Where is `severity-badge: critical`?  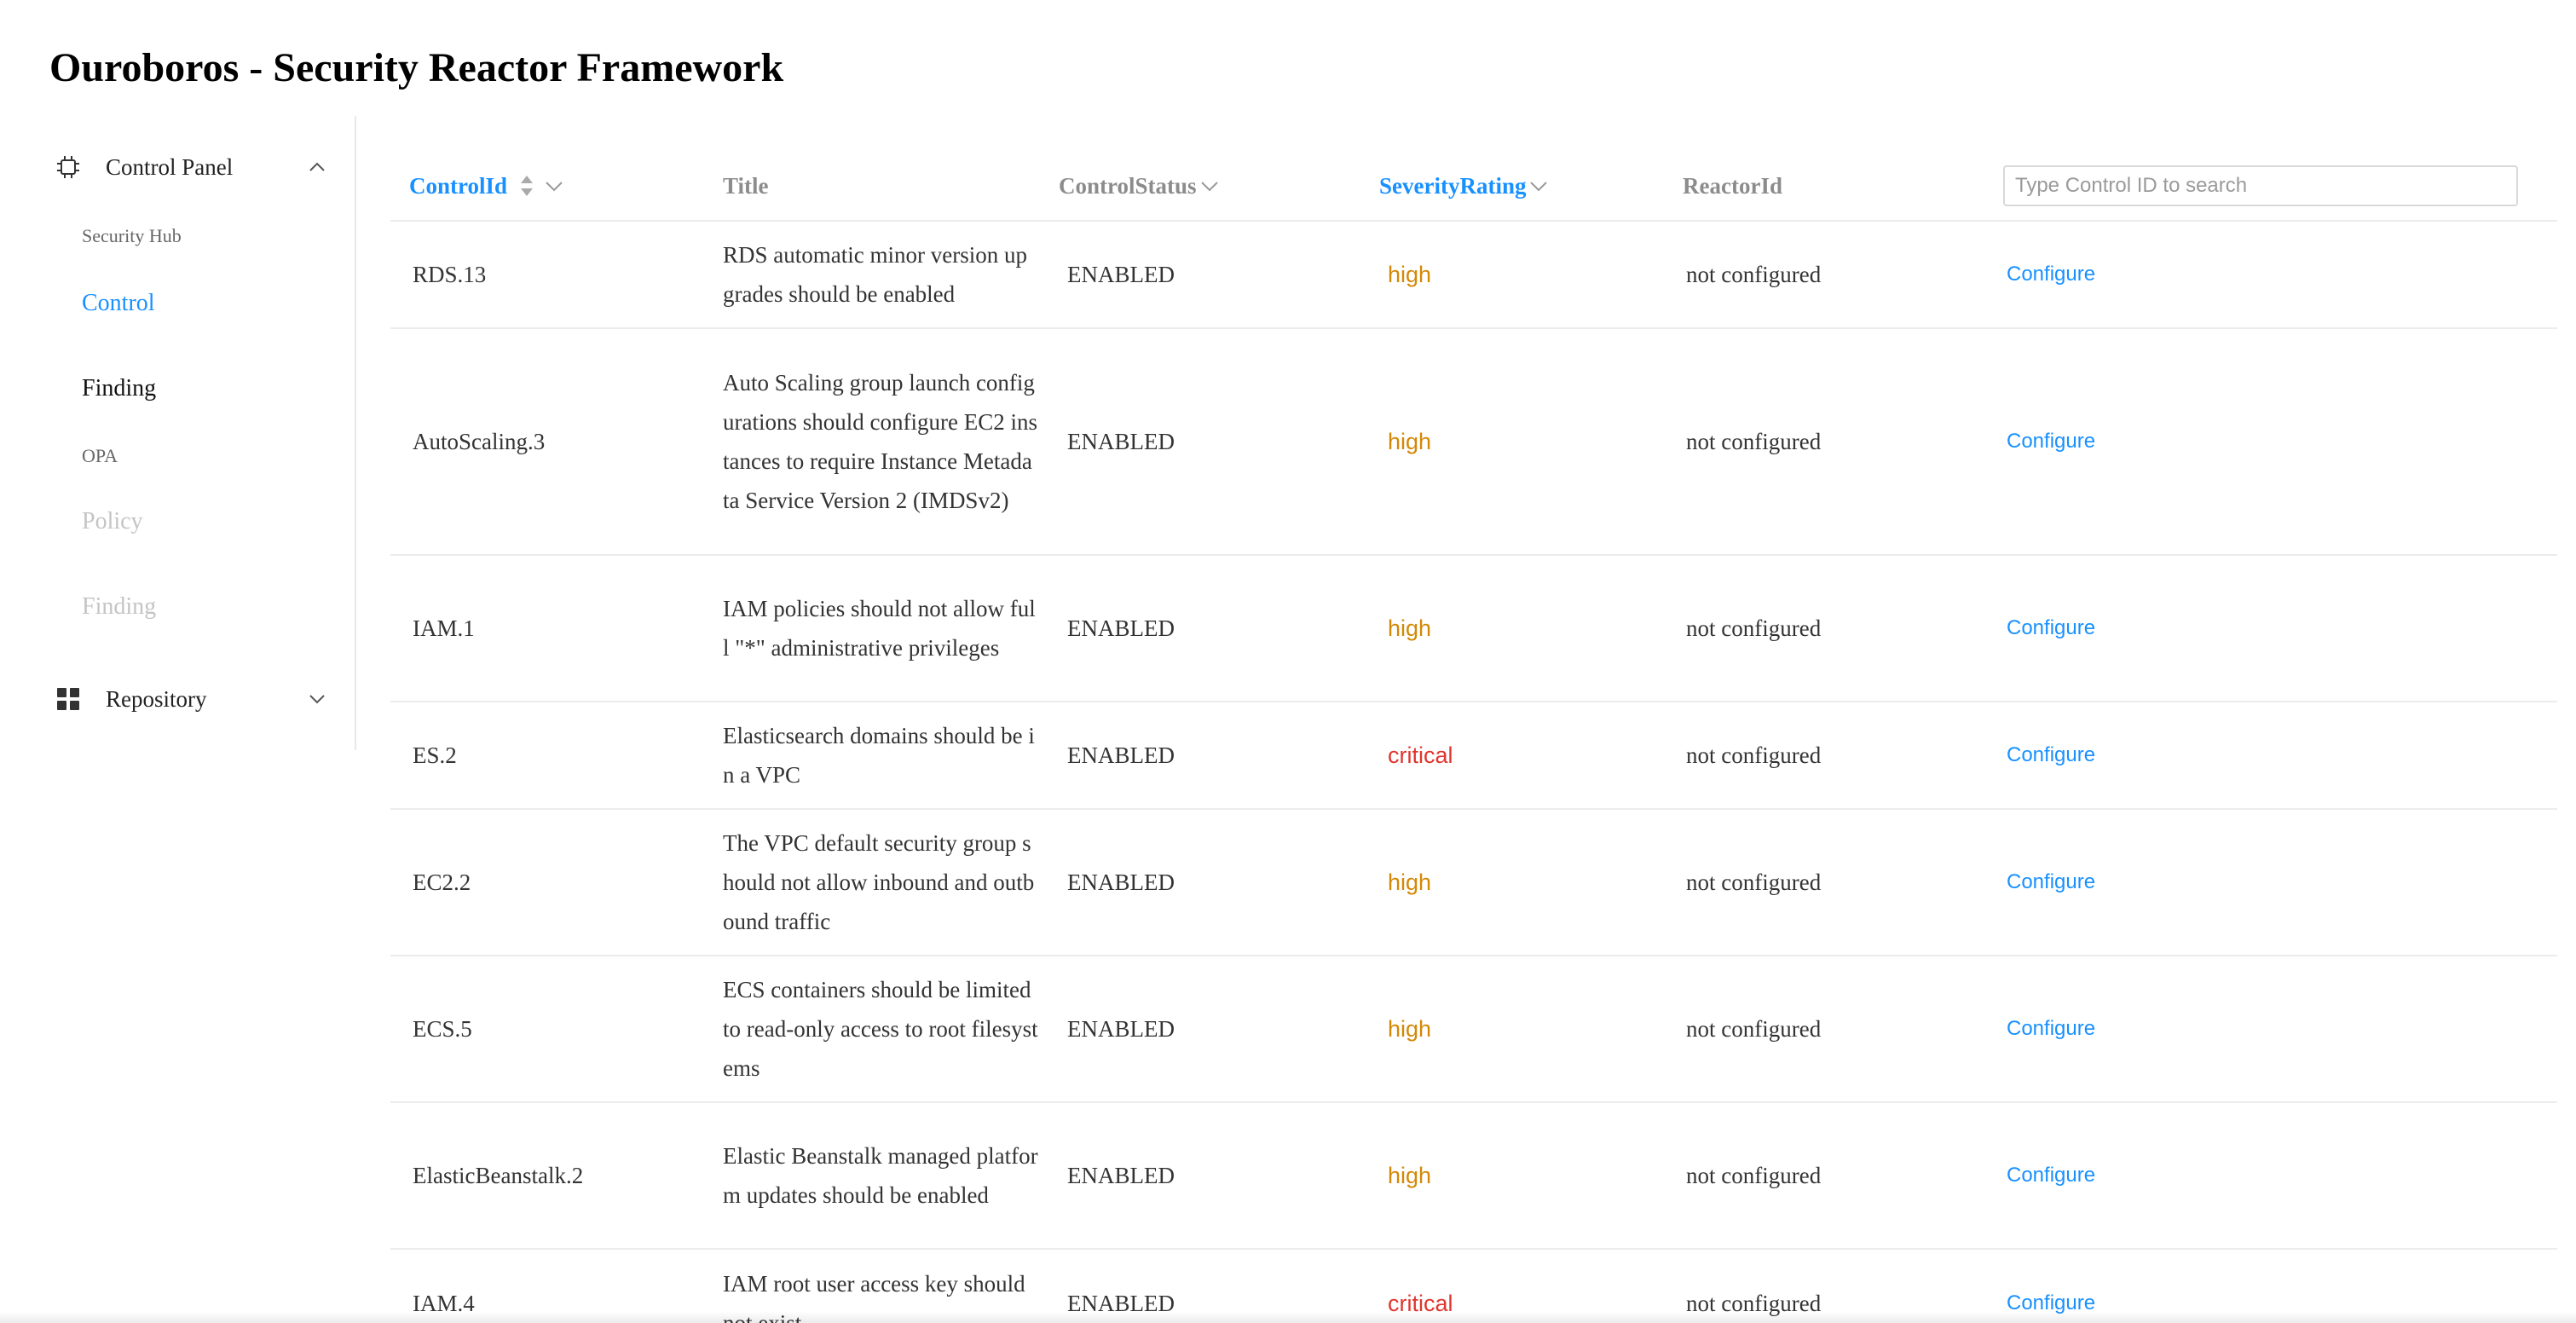 severity-badge: critical is located at coordinates (1420, 755).